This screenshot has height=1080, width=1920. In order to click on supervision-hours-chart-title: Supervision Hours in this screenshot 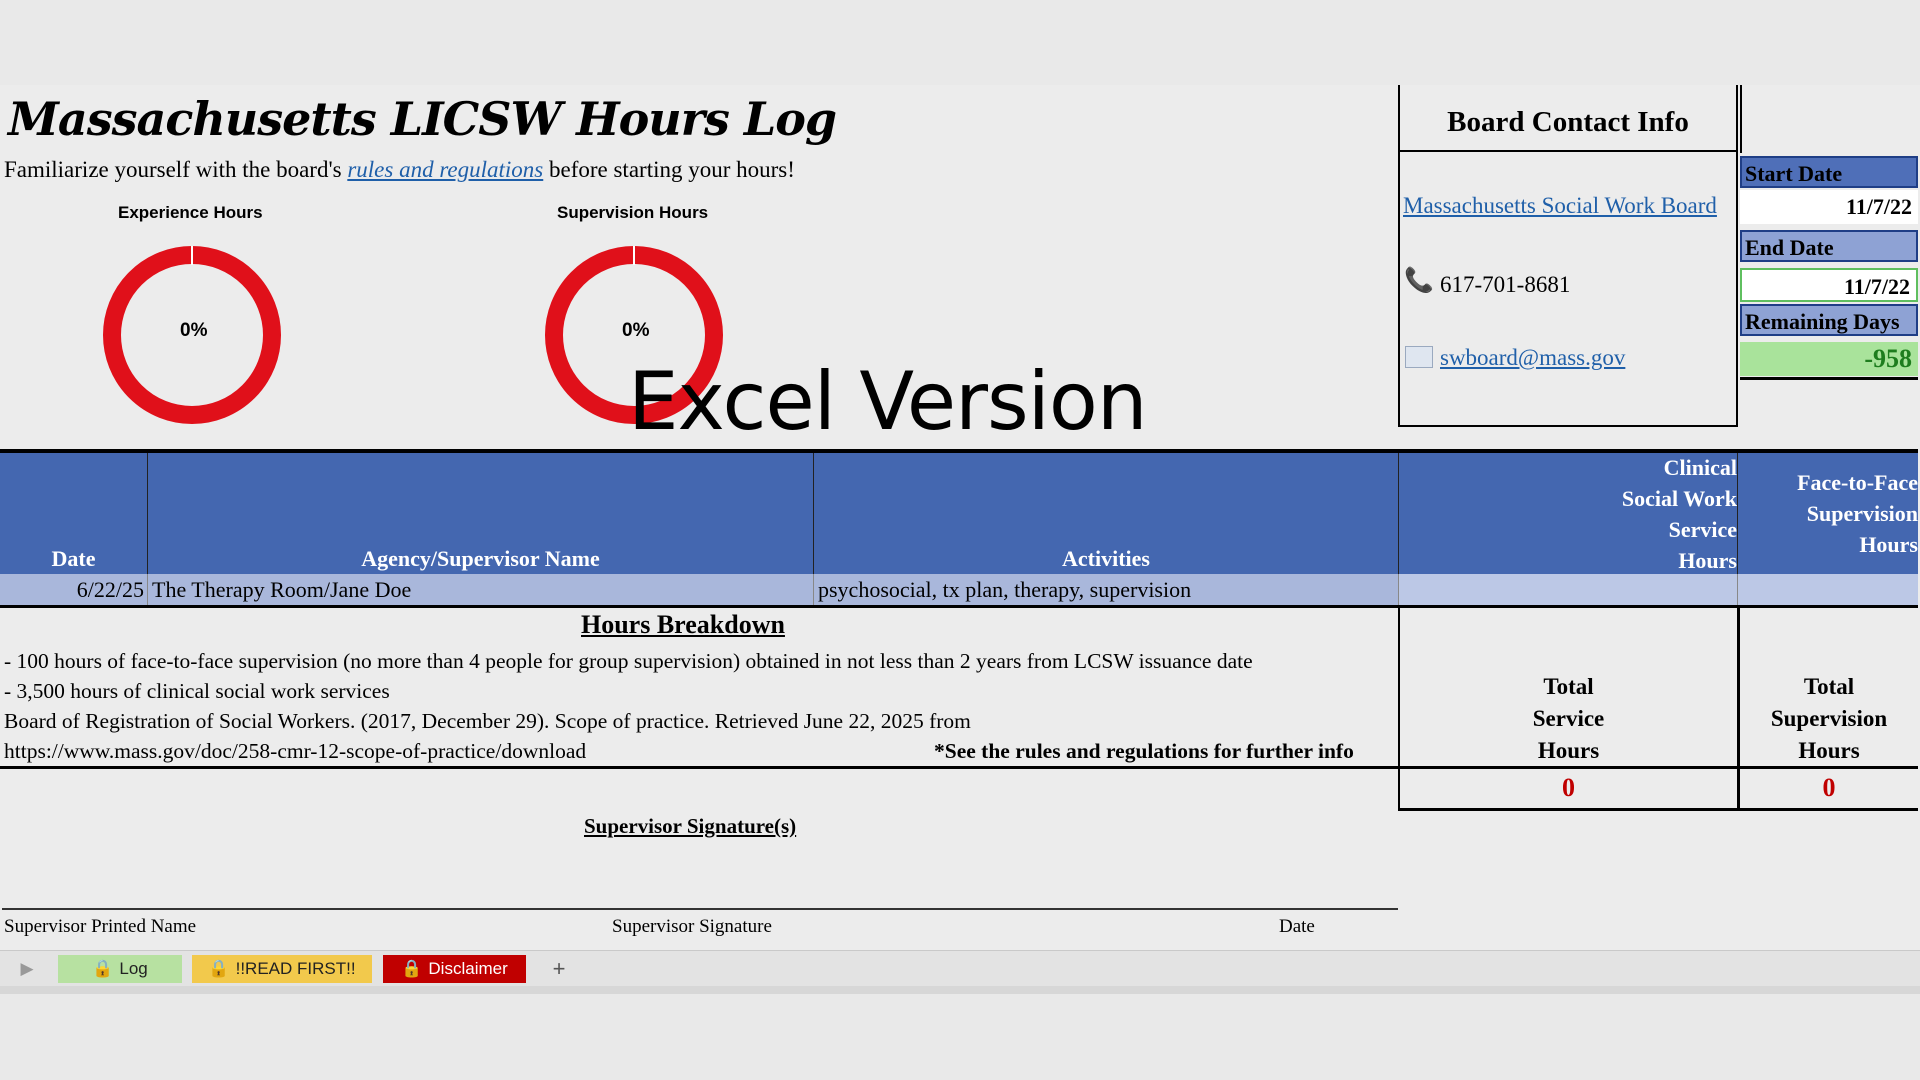, I will do `click(633, 212)`.